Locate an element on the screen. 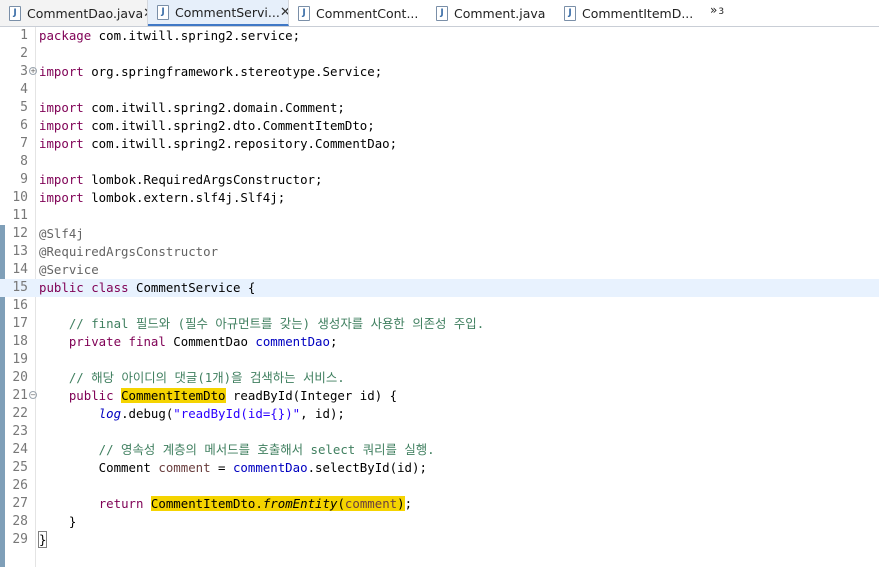  line-number: 16 is located at coordinates (20, 305).